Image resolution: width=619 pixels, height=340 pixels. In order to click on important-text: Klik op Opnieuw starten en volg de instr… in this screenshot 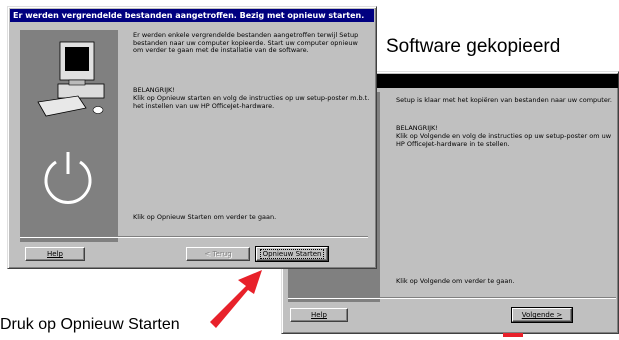, I will do `click(251, 102)`.